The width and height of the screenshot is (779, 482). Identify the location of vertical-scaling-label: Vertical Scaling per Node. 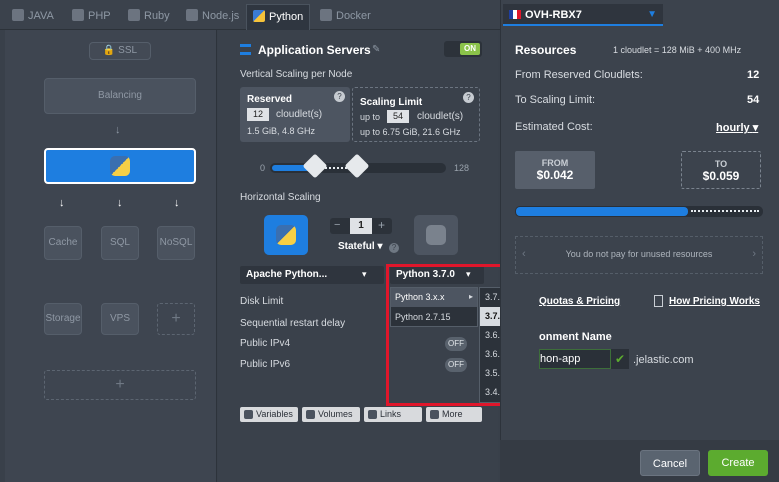
(296, 74).